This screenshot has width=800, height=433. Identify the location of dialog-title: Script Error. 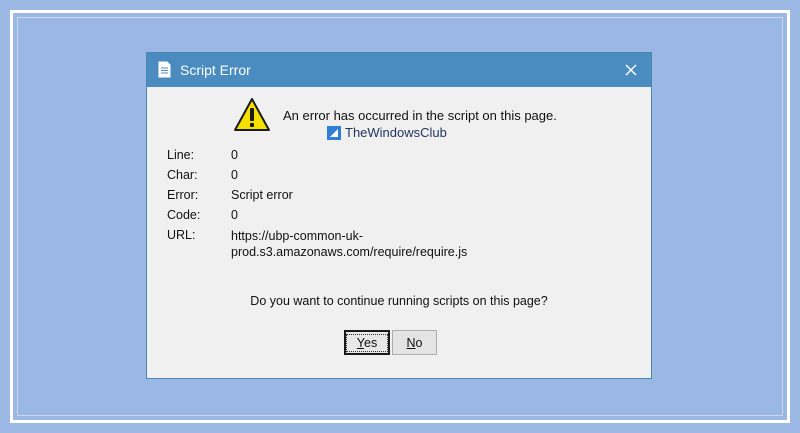
(215, 70).